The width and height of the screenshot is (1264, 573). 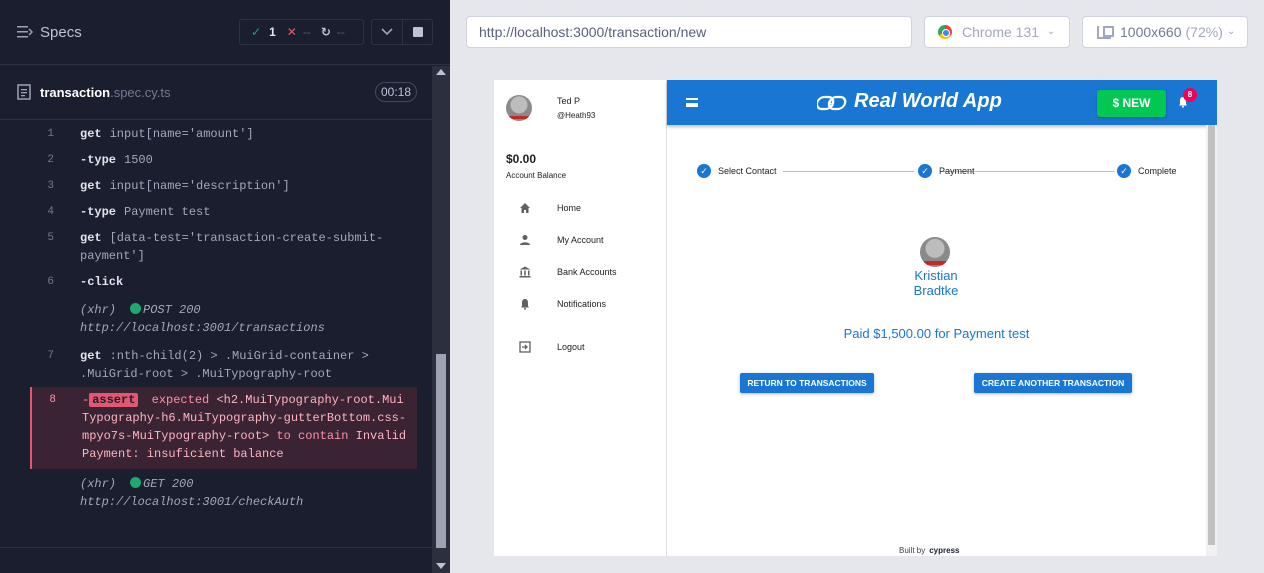 I want to click on assert-to-contain-label: to contain, so click(x=312, y=436).